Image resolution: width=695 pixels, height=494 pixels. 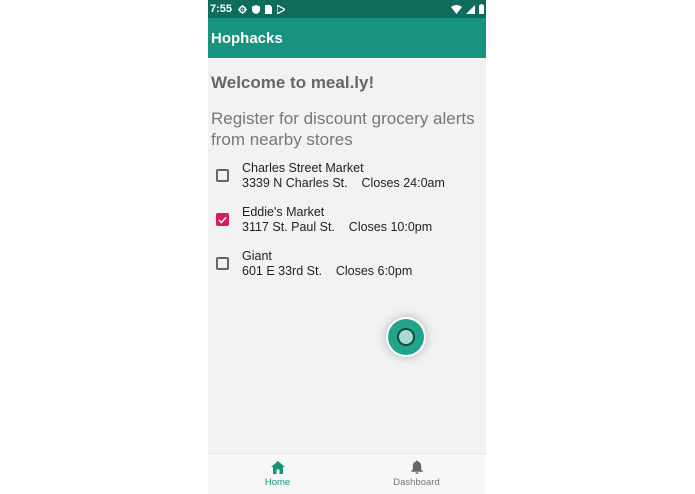 What do you see at coordinates (277, 482) in the screenshot?
I see `nav-label-home: Home` at bounding box center [277, 482].